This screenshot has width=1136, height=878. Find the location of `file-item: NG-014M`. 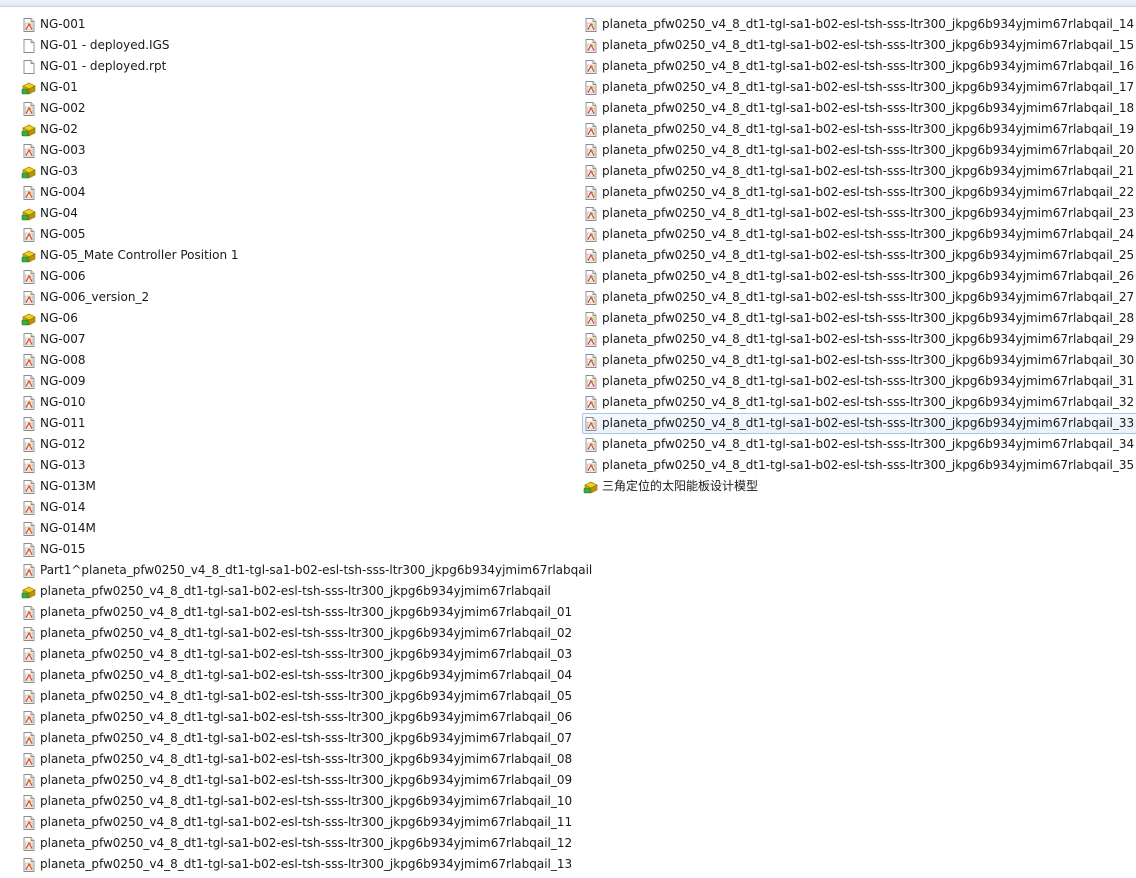

file-item: NG-014M is located at coordinates (308, 528).